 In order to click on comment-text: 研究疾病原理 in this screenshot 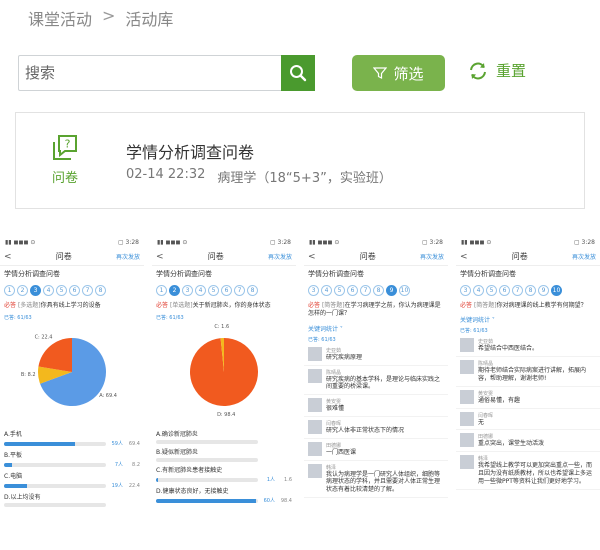, I will do `click(344, 357)`.